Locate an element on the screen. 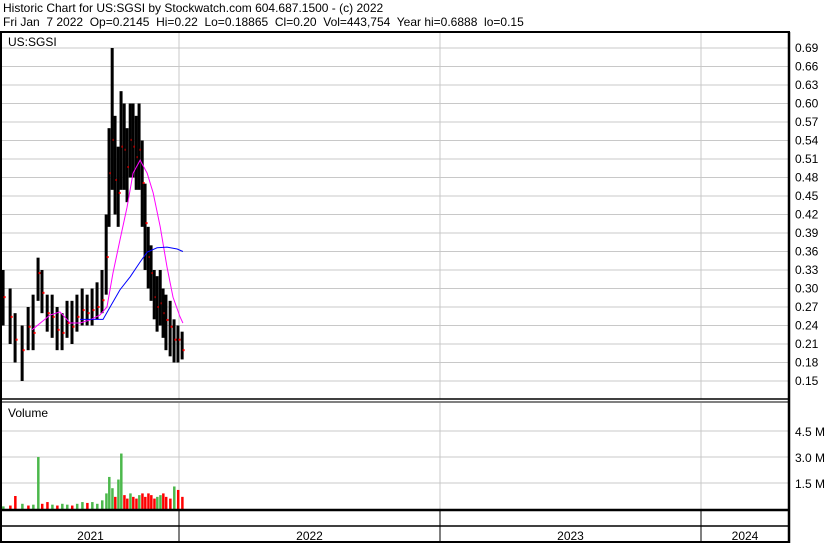  price-tick-label: 0.48 is located at coordinates (807, 178).